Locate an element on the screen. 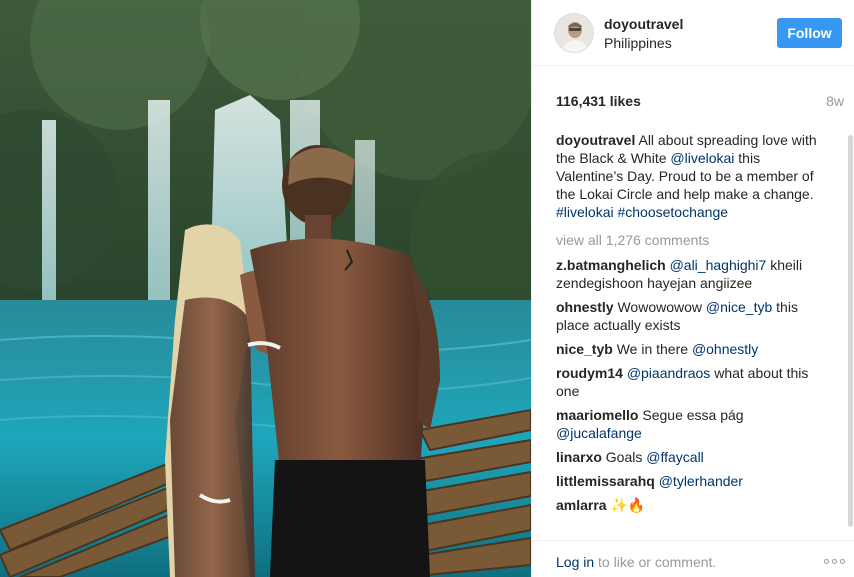 The height and width of the screenshot is (577, 854). comment-username: roudym14 is located at coordinates (589, 373).